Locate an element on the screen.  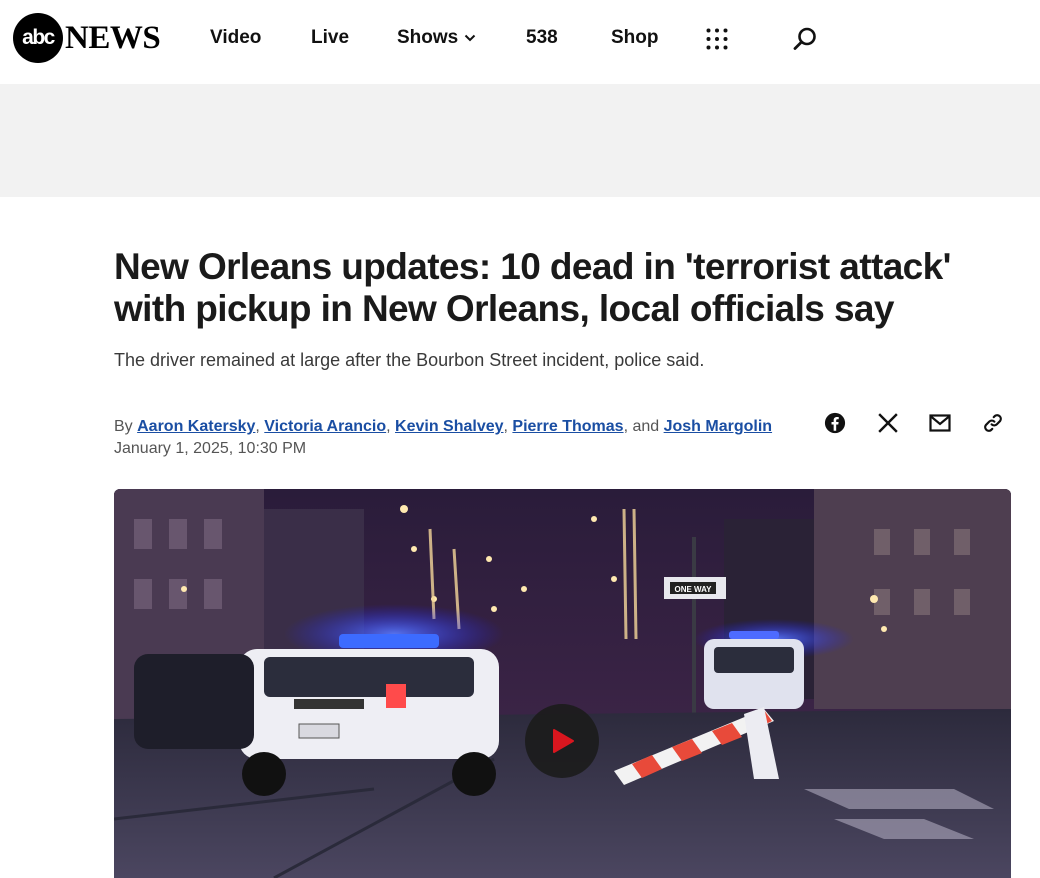
author-link: Josh Margolin is located at coordinates (718, 426).